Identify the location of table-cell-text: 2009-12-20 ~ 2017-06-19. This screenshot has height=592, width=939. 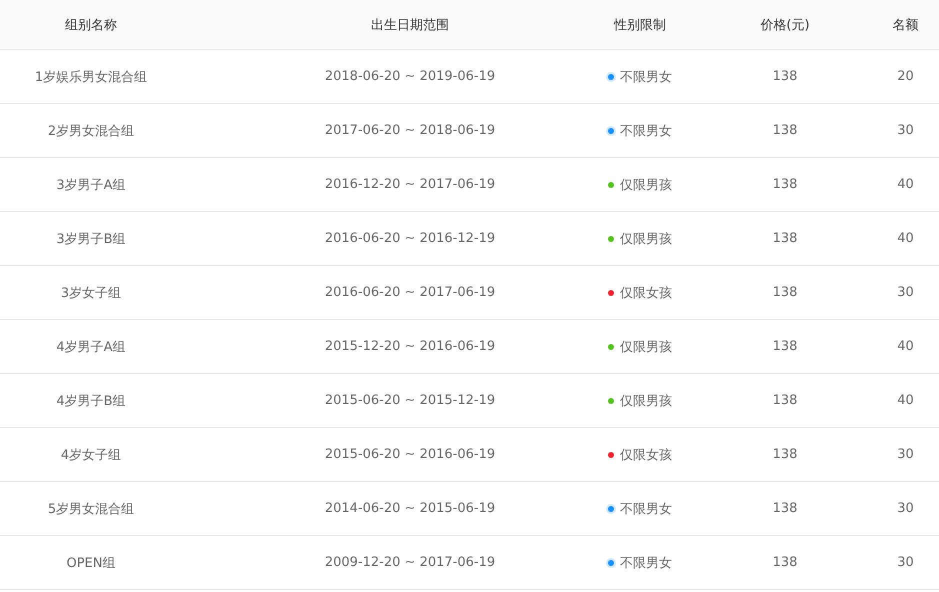
(410, 562).